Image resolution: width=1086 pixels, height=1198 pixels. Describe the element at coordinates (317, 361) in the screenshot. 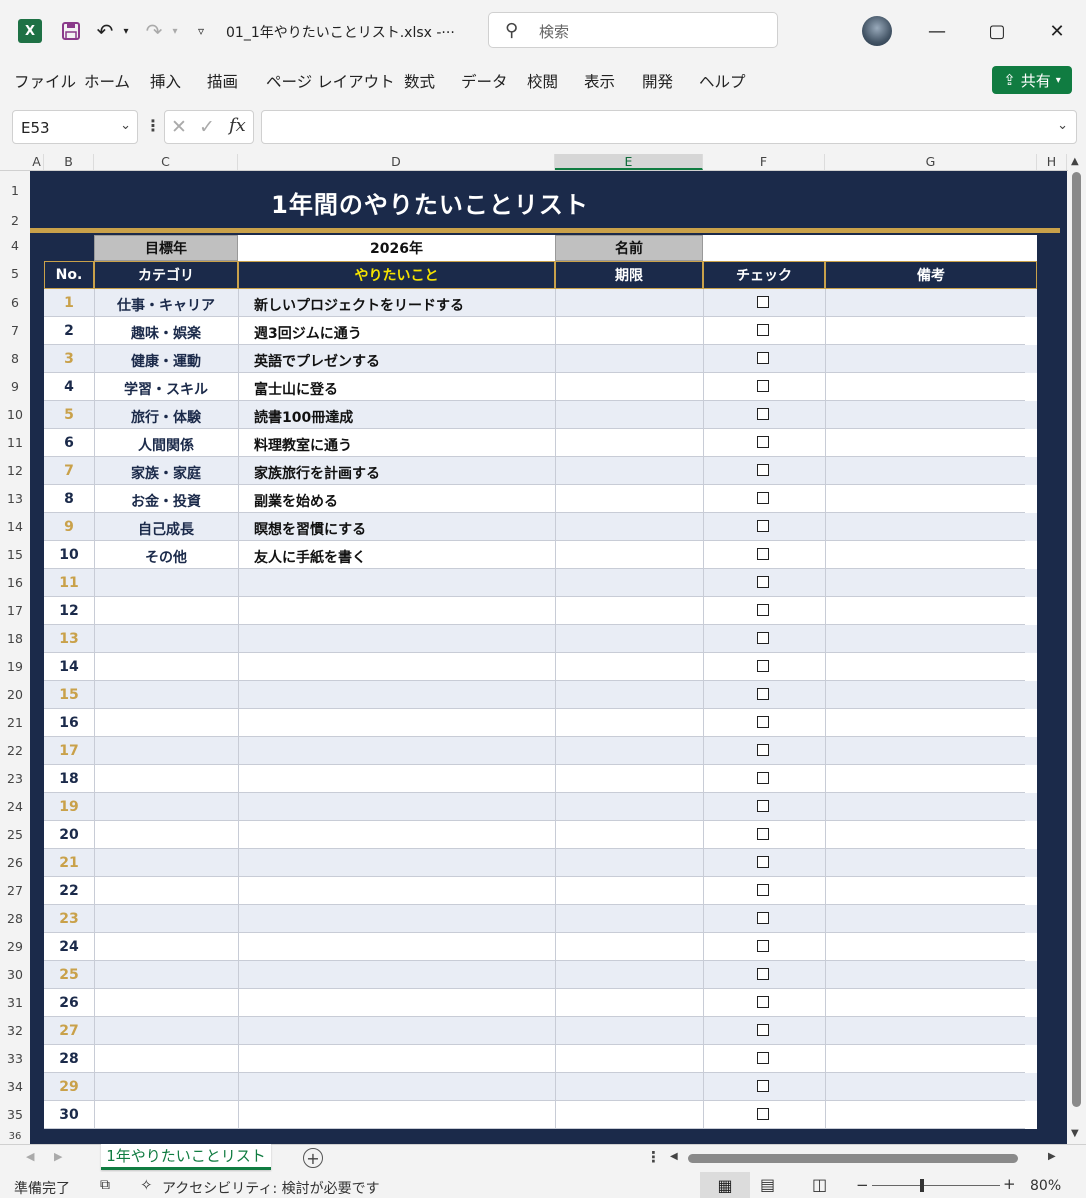

I see `todo-cell: 英語でプレゼンする` at that location.